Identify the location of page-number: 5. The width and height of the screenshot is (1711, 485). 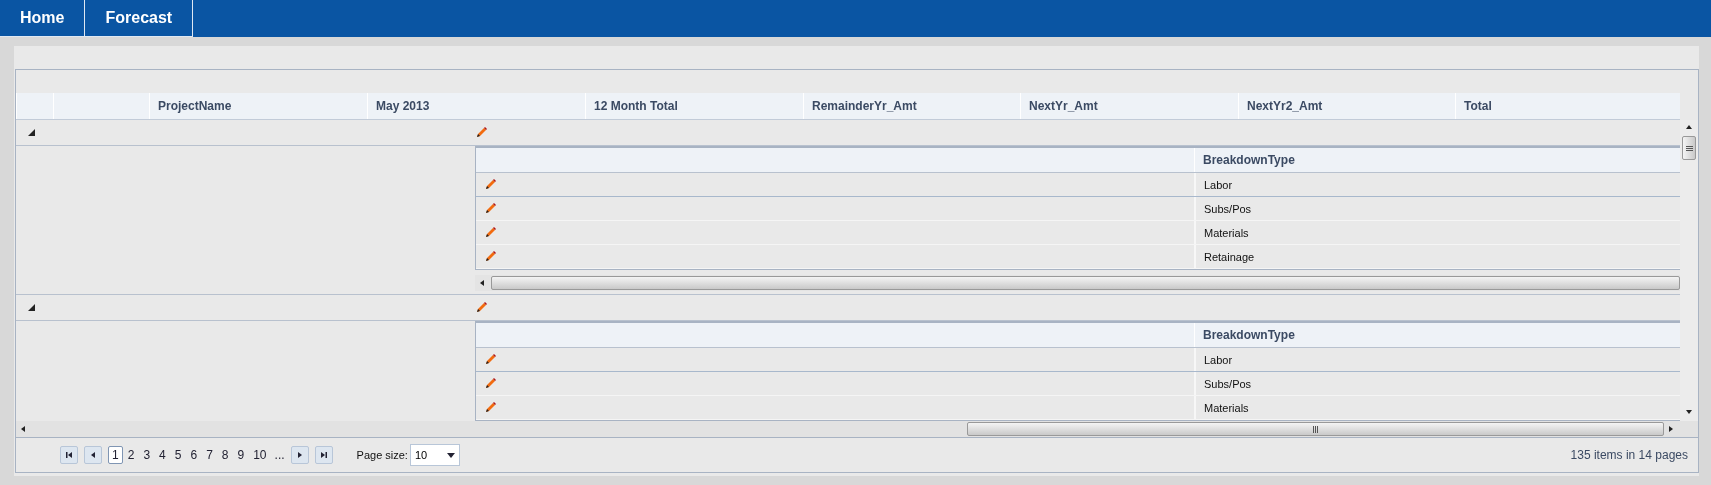
(178, 455).